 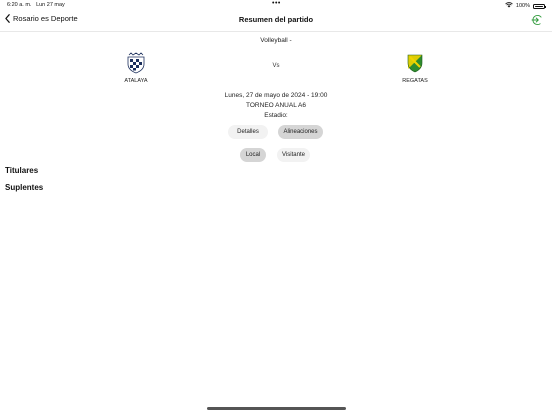 I want to click on home-team-name: ATALAYA, so click(x=136, y=81).